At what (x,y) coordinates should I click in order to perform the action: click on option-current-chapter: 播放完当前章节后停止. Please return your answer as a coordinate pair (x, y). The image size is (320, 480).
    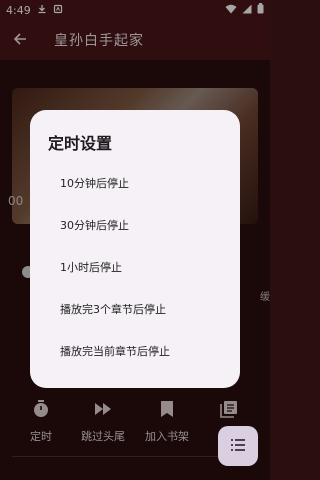
    Looking at the image, I should click on (145, 352).